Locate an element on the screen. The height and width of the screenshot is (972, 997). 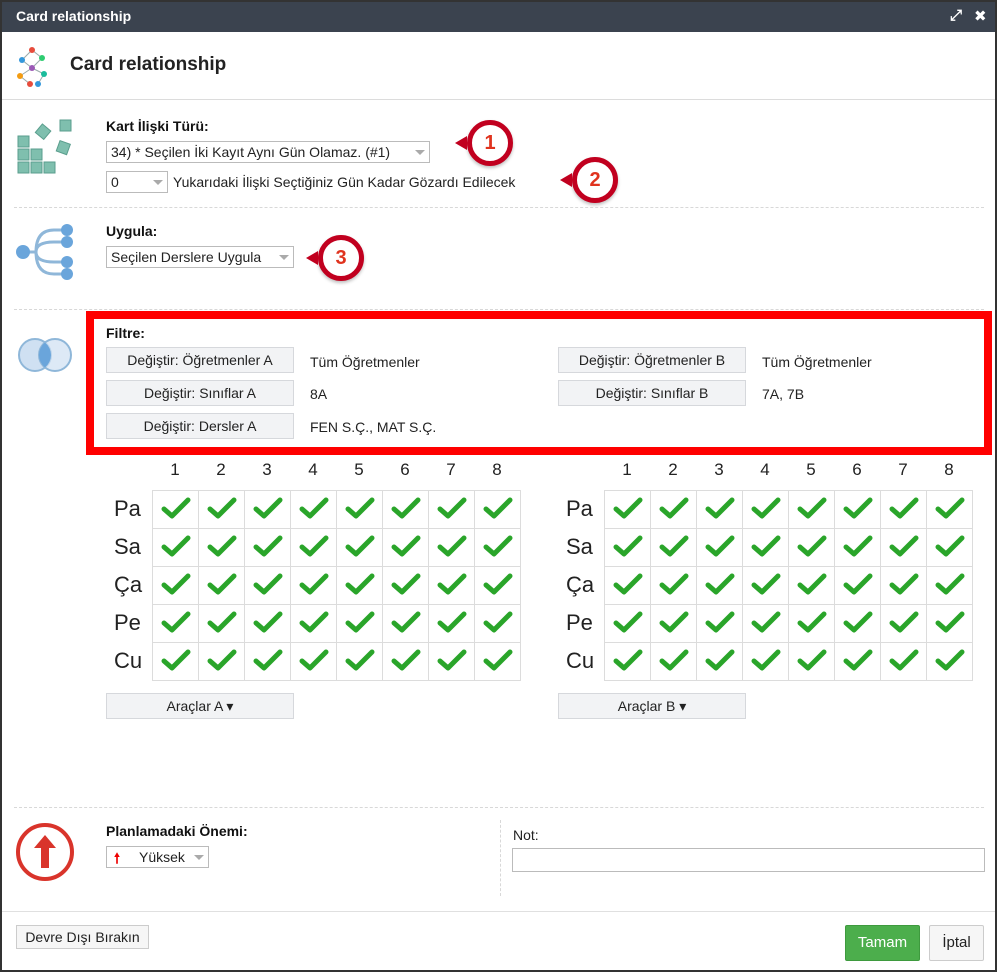
change-teachers-b-button: Değiştir: Öğretmenler B is located at coordinates (652, 360).